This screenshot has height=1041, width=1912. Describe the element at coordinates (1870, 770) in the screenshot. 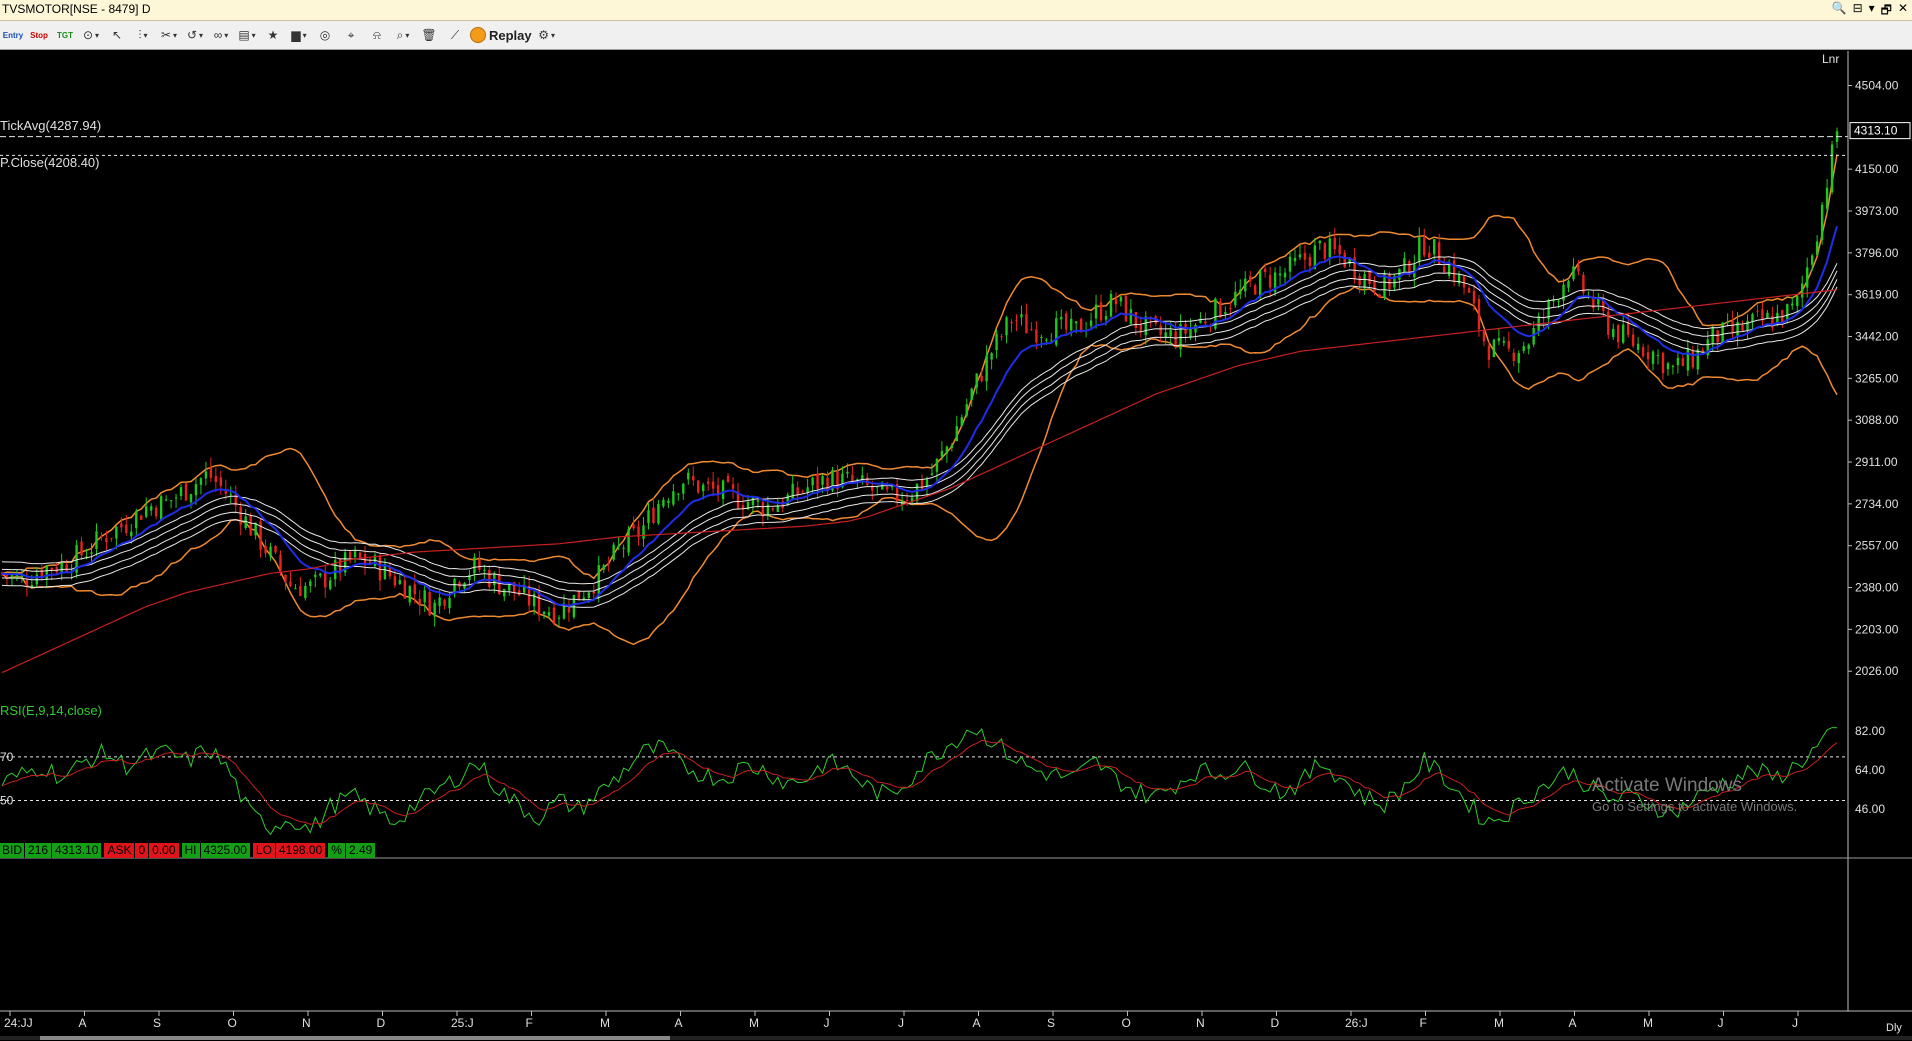

I see `rsi-tick-label: 64.00` at that location.